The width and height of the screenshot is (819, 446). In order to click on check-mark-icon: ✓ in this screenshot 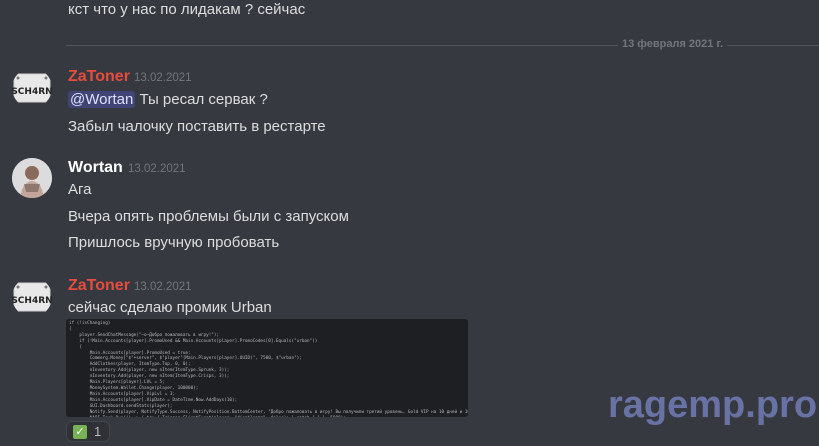, I will do `click(80, 431)`.